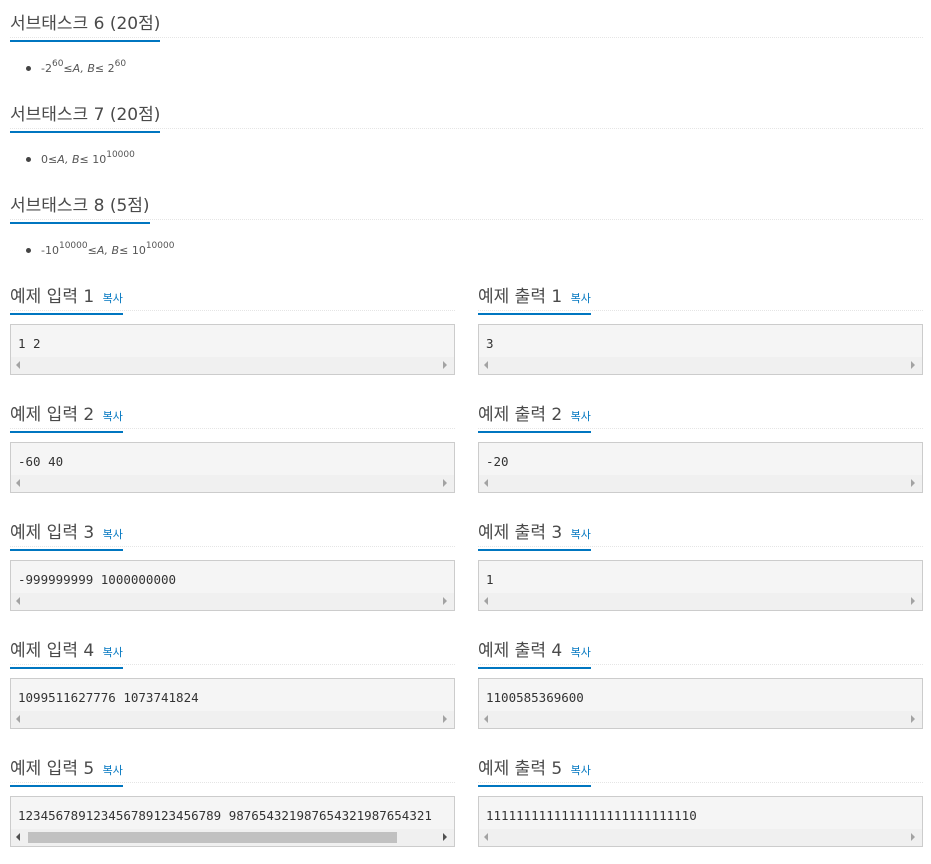  I want to click on sample-output-5-title: 예제 출력 5 복사, so click(534, 766).